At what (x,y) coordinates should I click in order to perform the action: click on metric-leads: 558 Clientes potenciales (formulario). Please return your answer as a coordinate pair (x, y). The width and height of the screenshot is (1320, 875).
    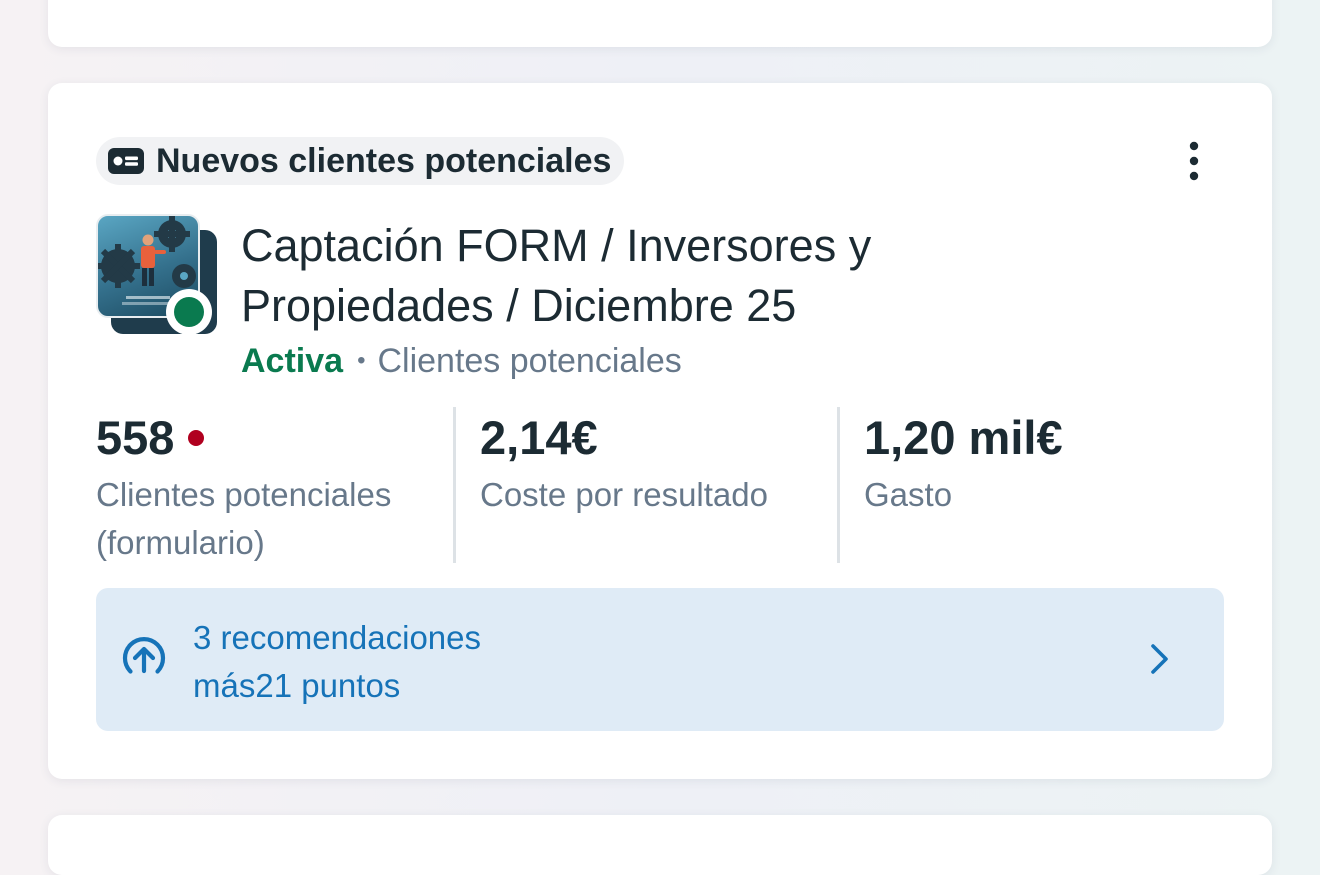
    Looking at the image, I should click on (272, 486).